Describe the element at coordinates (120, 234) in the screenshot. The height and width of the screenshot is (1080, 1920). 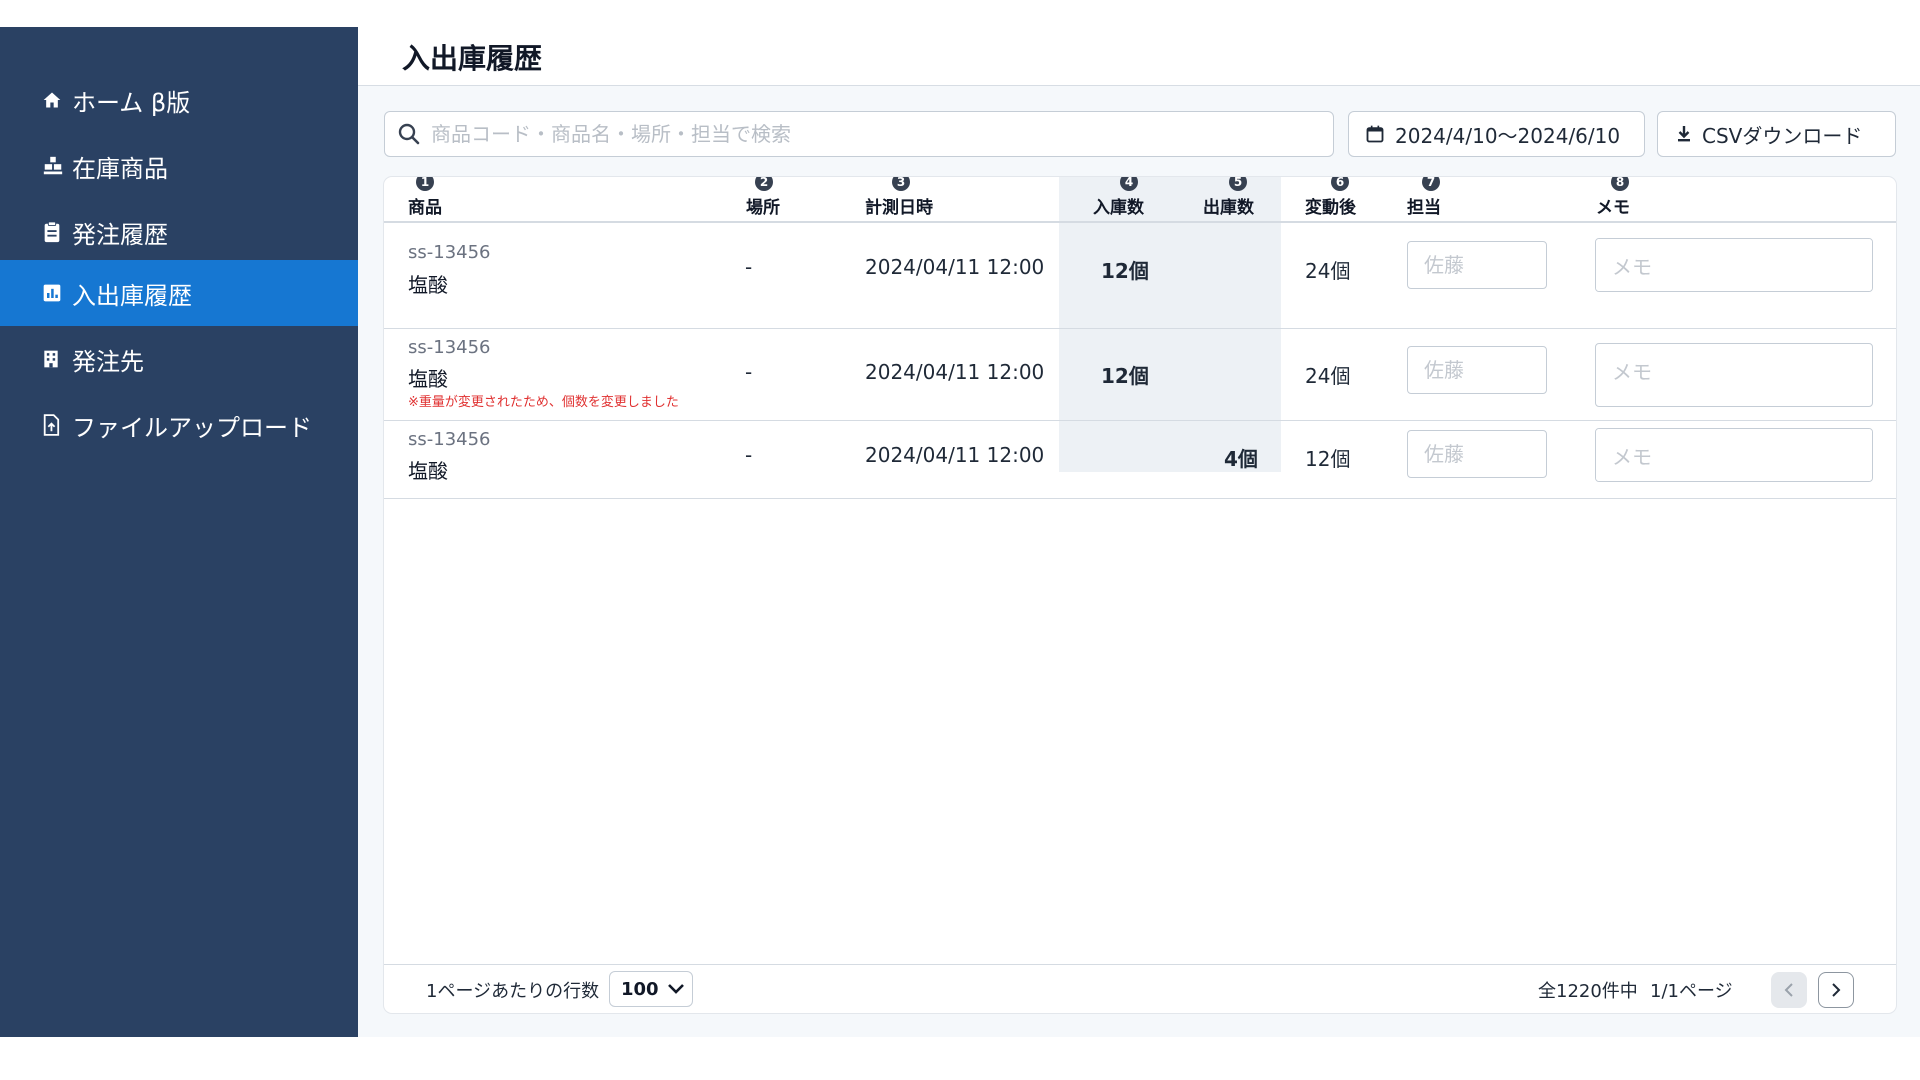
I see `sidebar-item-label: 発注履歴` at that location.